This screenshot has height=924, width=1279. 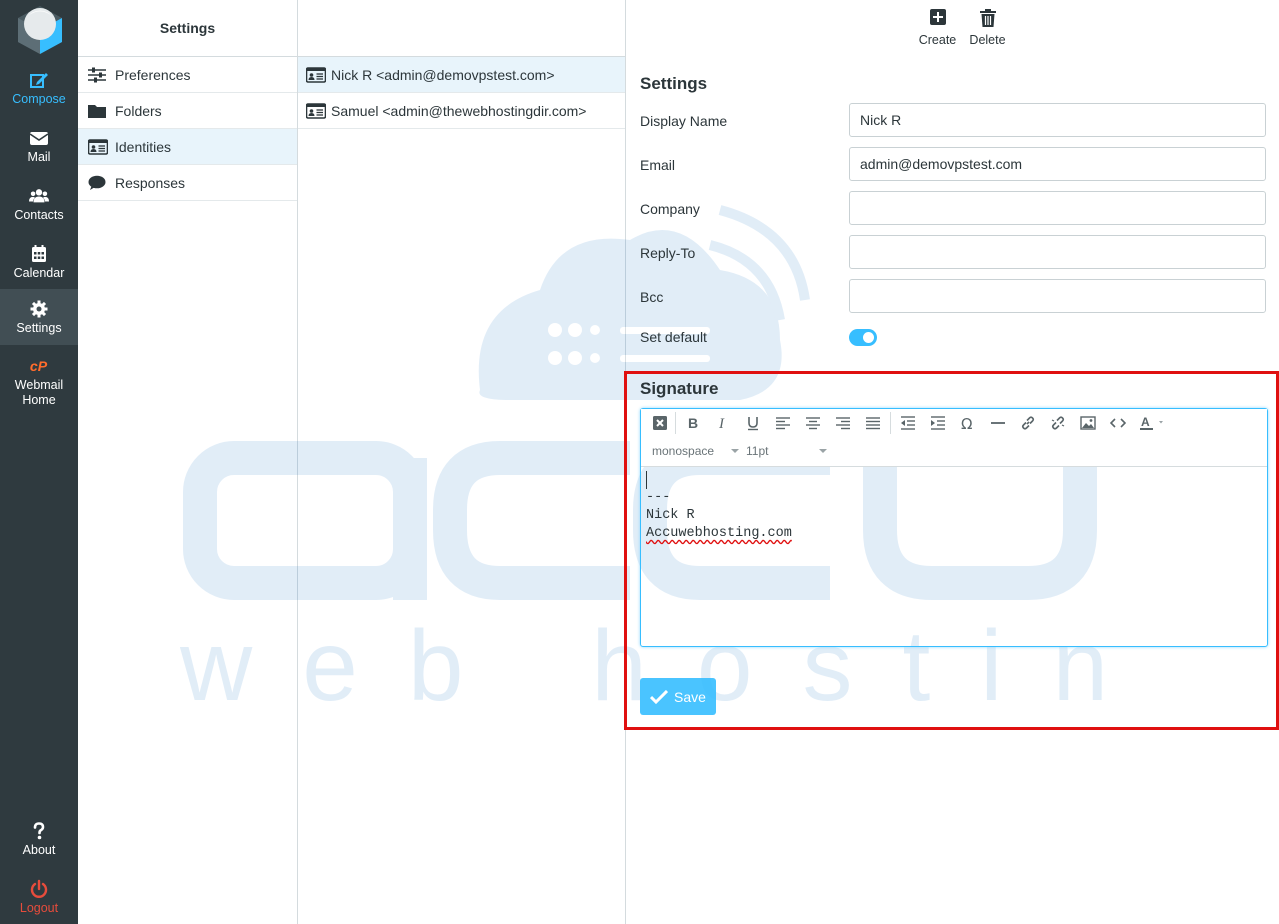 I want to click on identity-item: Nick R <admin@demovpstest.com>, so click(x=461, y=75).